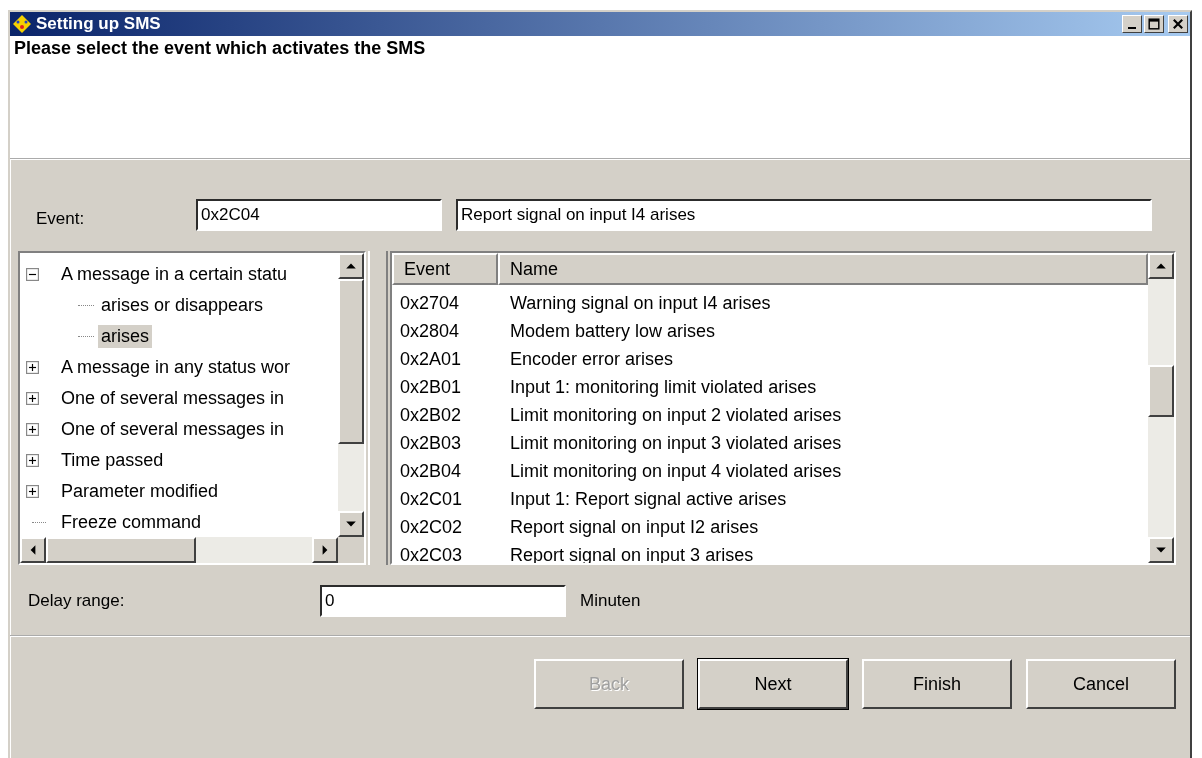 The height and width of the screenshot is (758, 1202). I want to click on scrollbar-corner, so click(351, 550).